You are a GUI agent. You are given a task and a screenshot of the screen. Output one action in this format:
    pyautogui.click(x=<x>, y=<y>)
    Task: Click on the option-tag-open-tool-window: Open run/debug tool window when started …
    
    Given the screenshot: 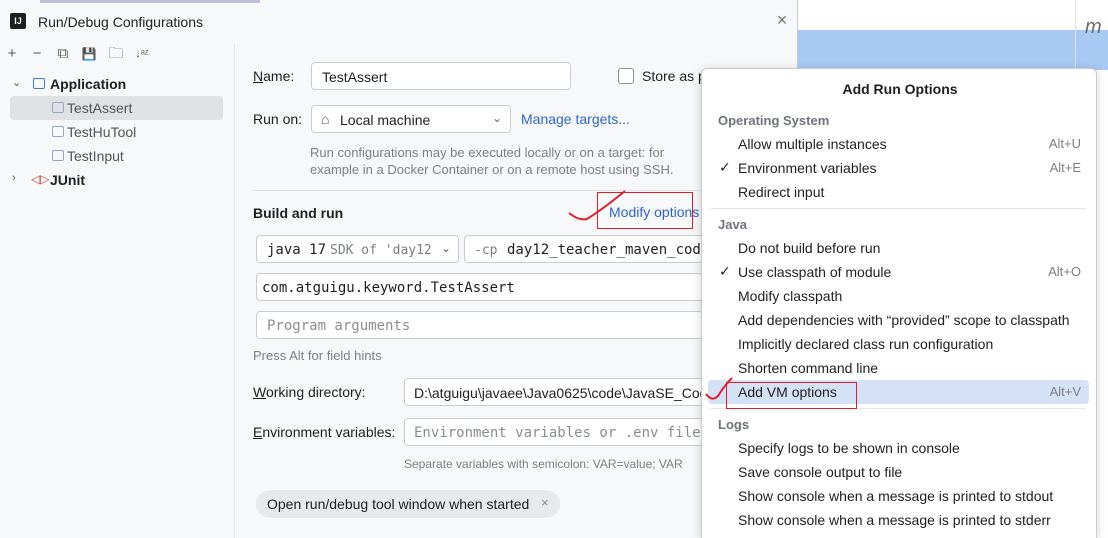 What is the action you would take?
    pyautogui.click(x=408, y=504)
    